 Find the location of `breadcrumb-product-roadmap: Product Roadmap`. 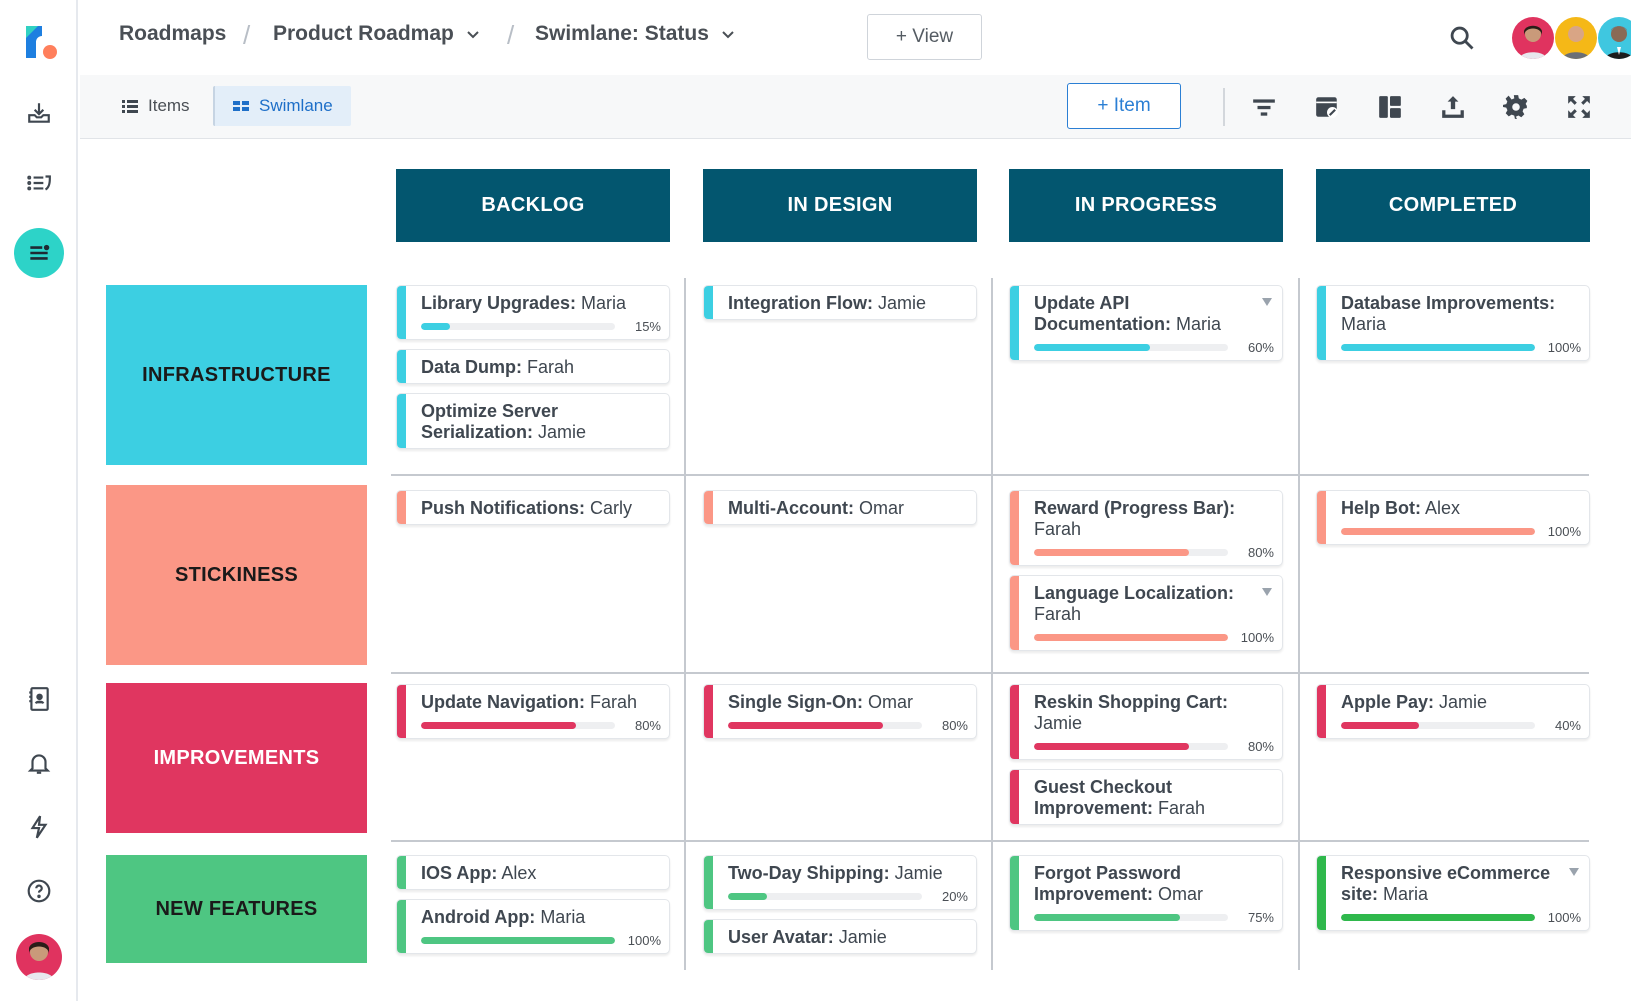

breadcrumb-product-roadmap: Product Roadmap is located at coordinates (376, 34).